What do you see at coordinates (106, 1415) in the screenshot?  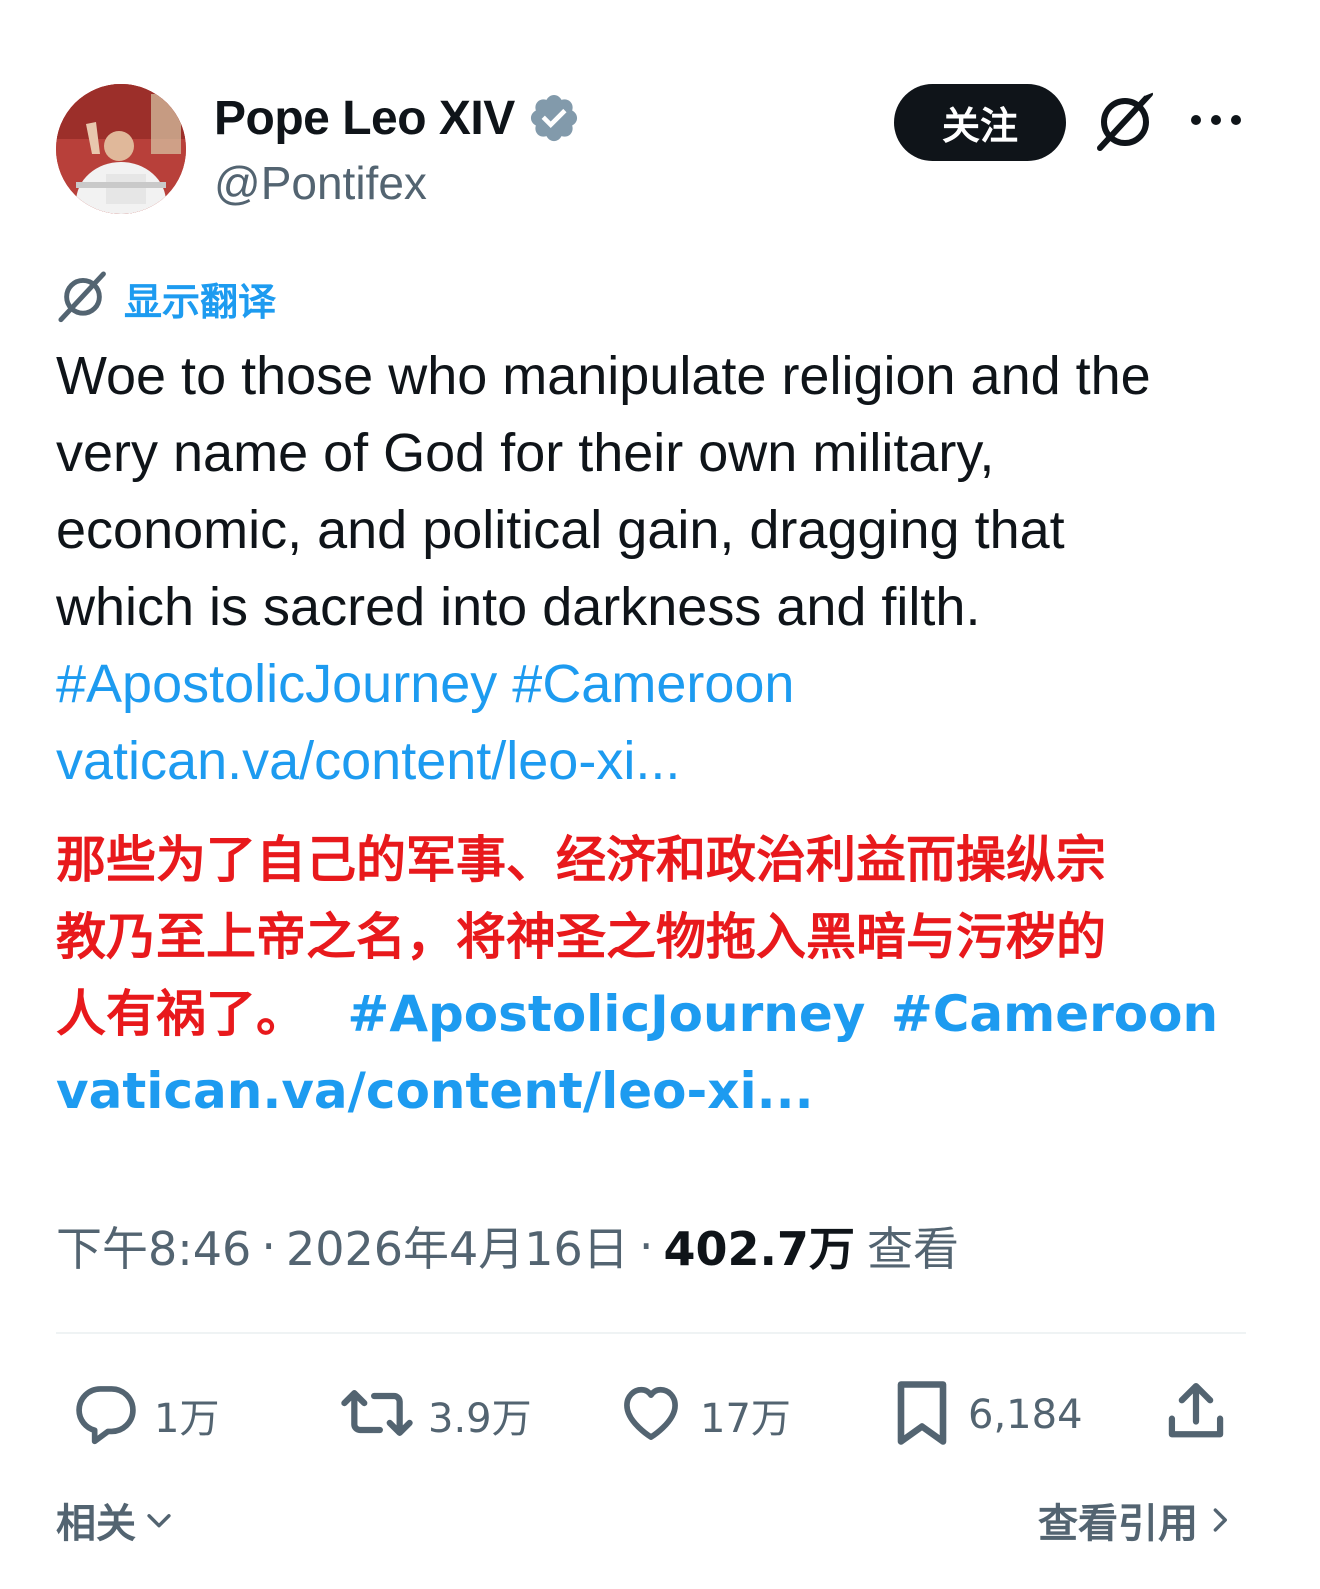 I see `reply-icon` at bounding box center [106, 1415].